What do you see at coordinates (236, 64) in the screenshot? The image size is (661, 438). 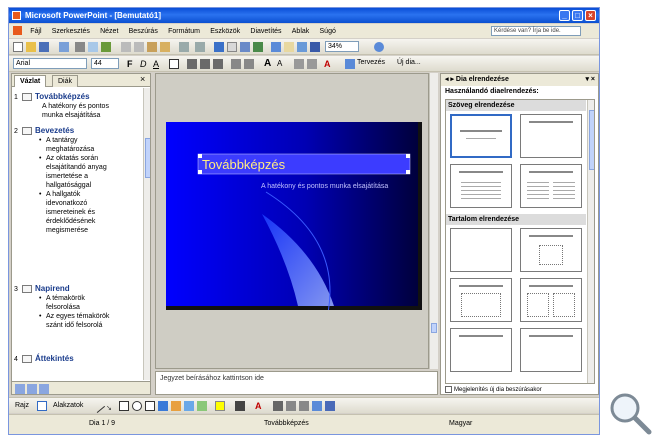 I see `numbering-icon` at bounding box center [236, 64].